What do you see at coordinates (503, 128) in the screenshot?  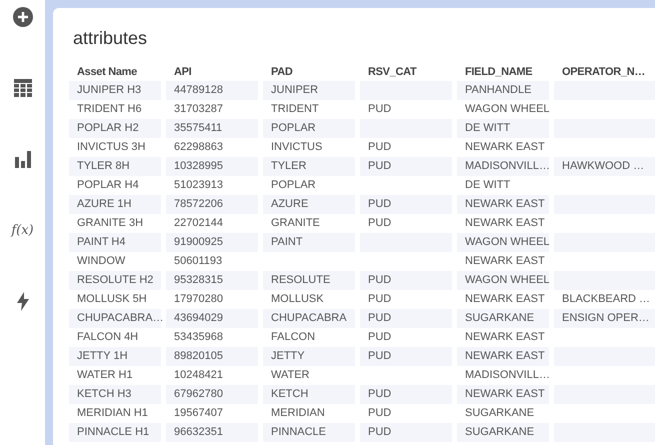 I see `table-cell: DE WITT` at bounding box center [503, 128].